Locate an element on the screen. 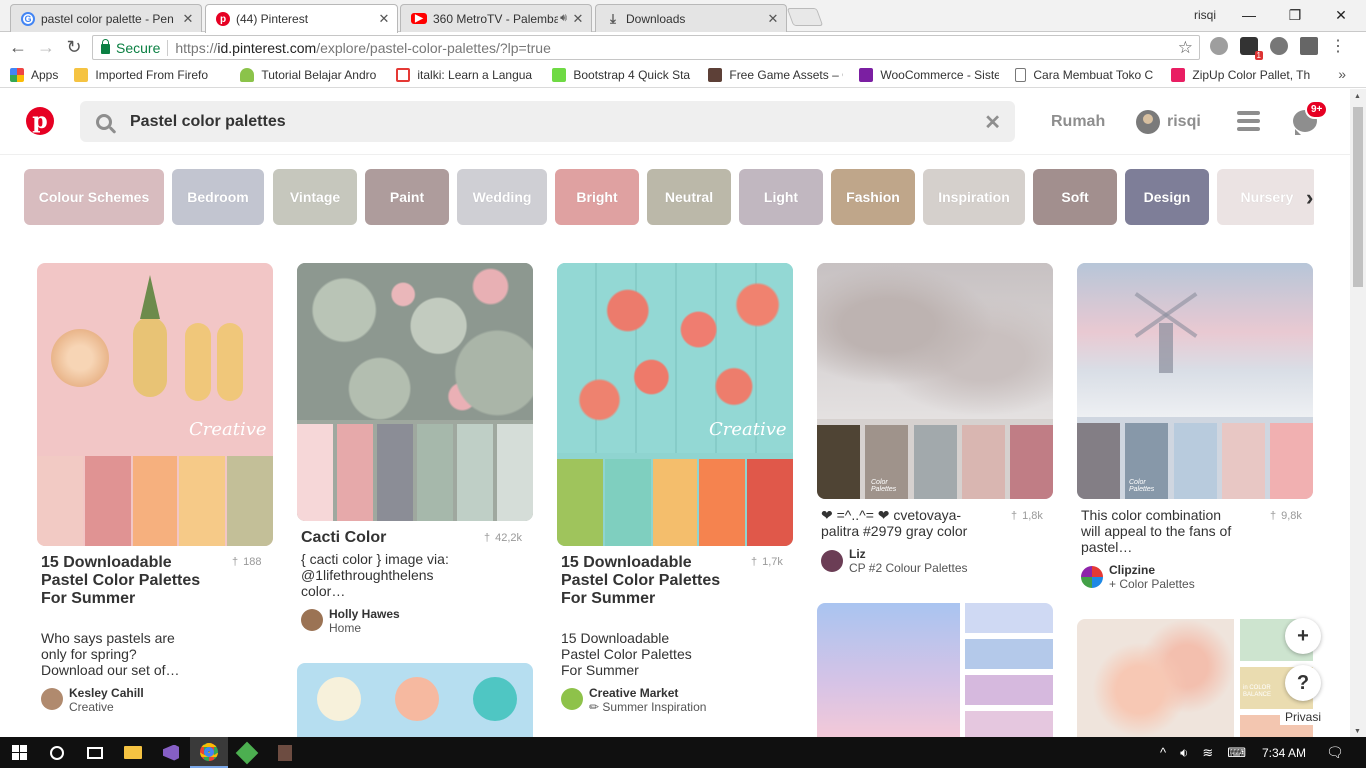 This screenshot has height=768, width=1366. action-center-icon: 🗨︎ is located at coordinates (1335, 752).